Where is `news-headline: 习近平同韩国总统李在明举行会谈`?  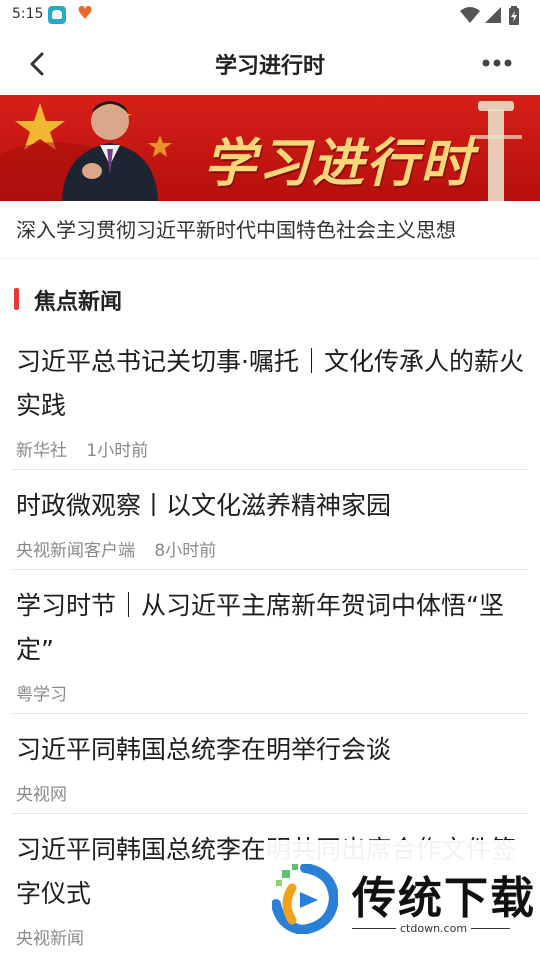 news-headline: 习近平同韩国总统李在明举行会谈 is located at coordinates (204, 749).